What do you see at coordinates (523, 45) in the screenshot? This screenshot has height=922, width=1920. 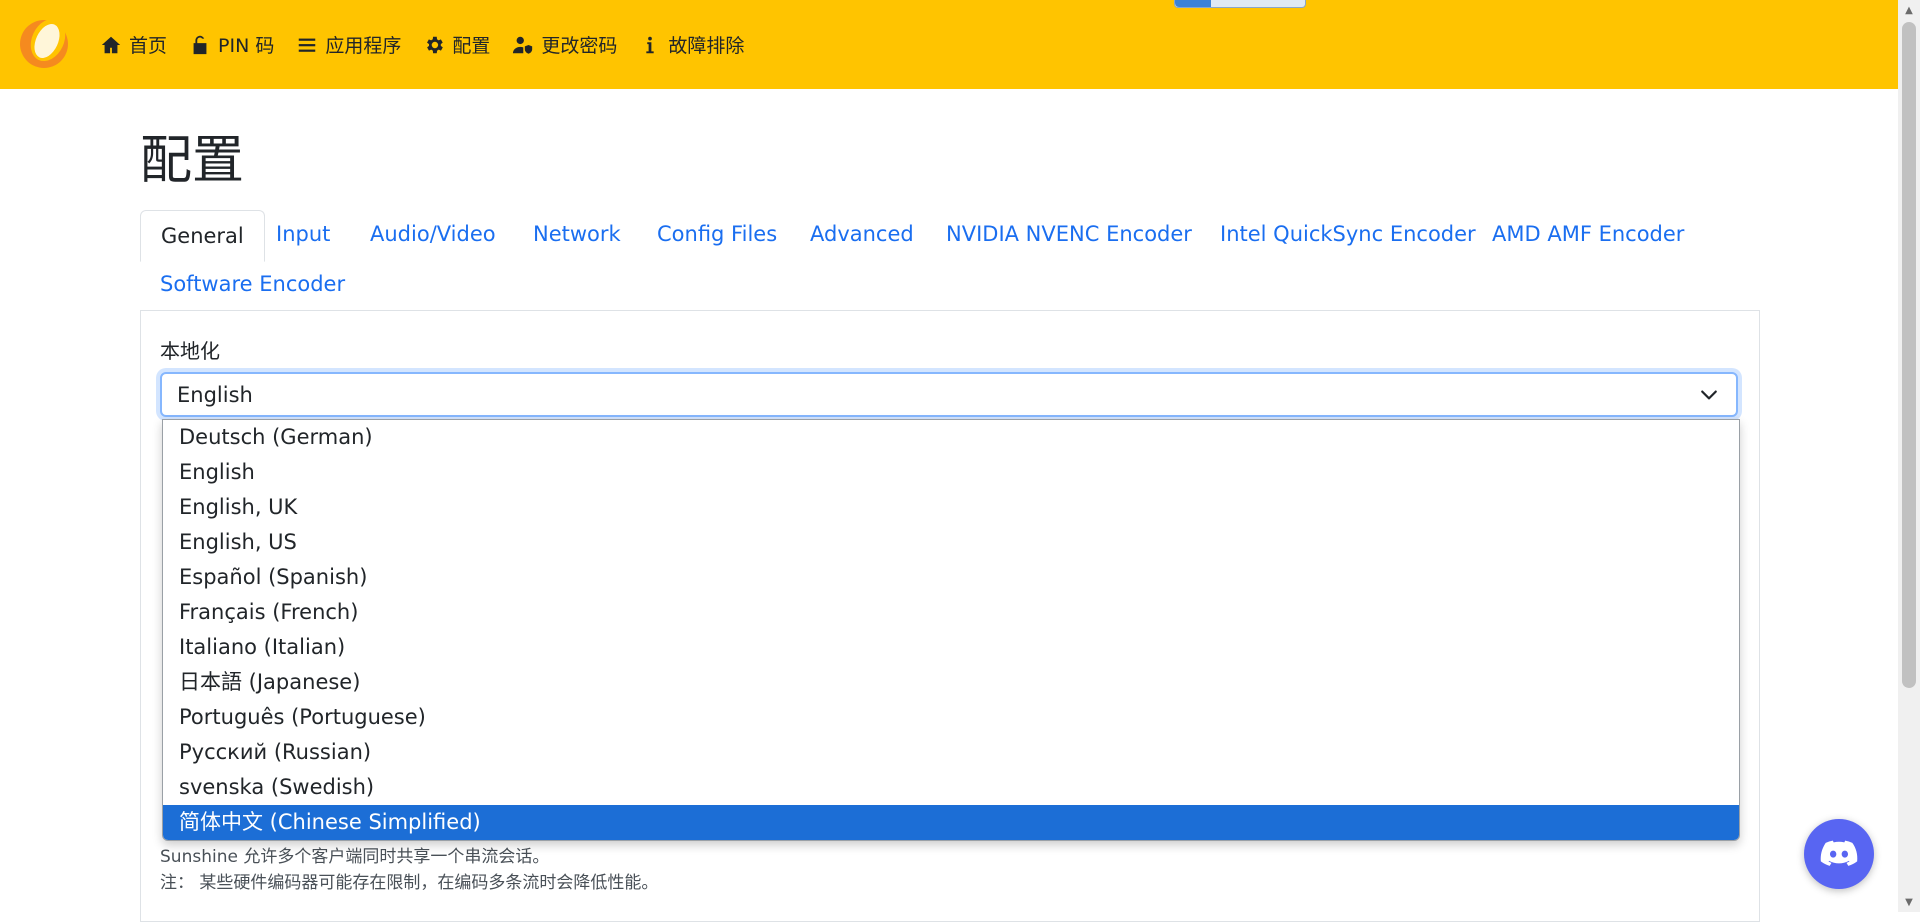 I see `user-shield-icon` at bounding box center [523, 45].